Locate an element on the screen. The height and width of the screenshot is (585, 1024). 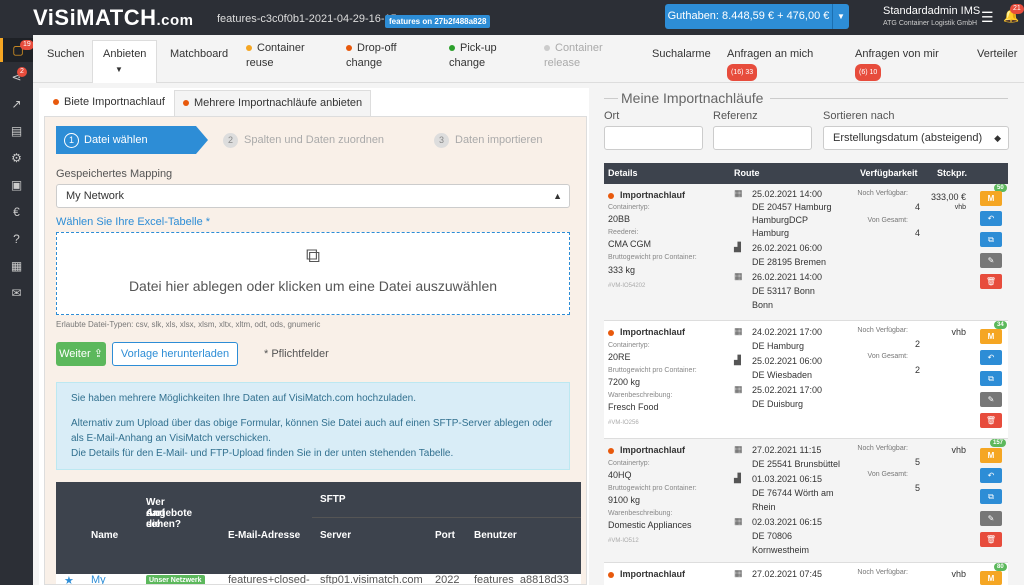
route-place: Kornwestheim is located at coordinates (781, 550).